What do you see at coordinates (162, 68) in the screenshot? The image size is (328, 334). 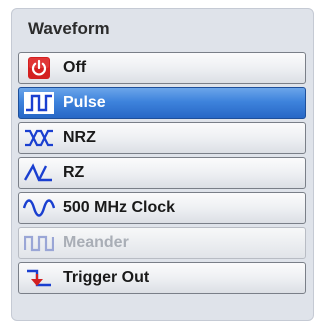 I see `waveform-option-off: Off` at bounding box center [162, 68].